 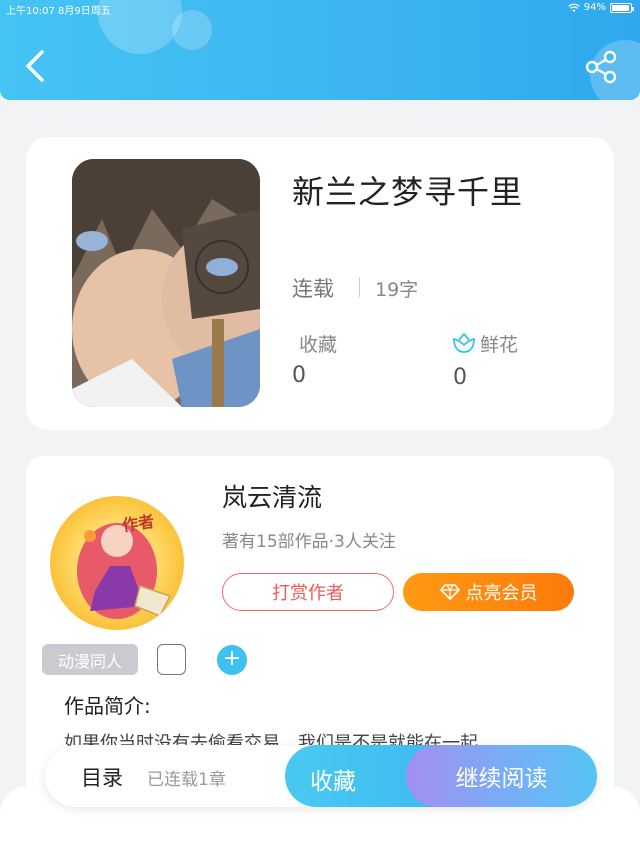 I want to click on author-name: 岚云清流, so click(x=272, y=496).